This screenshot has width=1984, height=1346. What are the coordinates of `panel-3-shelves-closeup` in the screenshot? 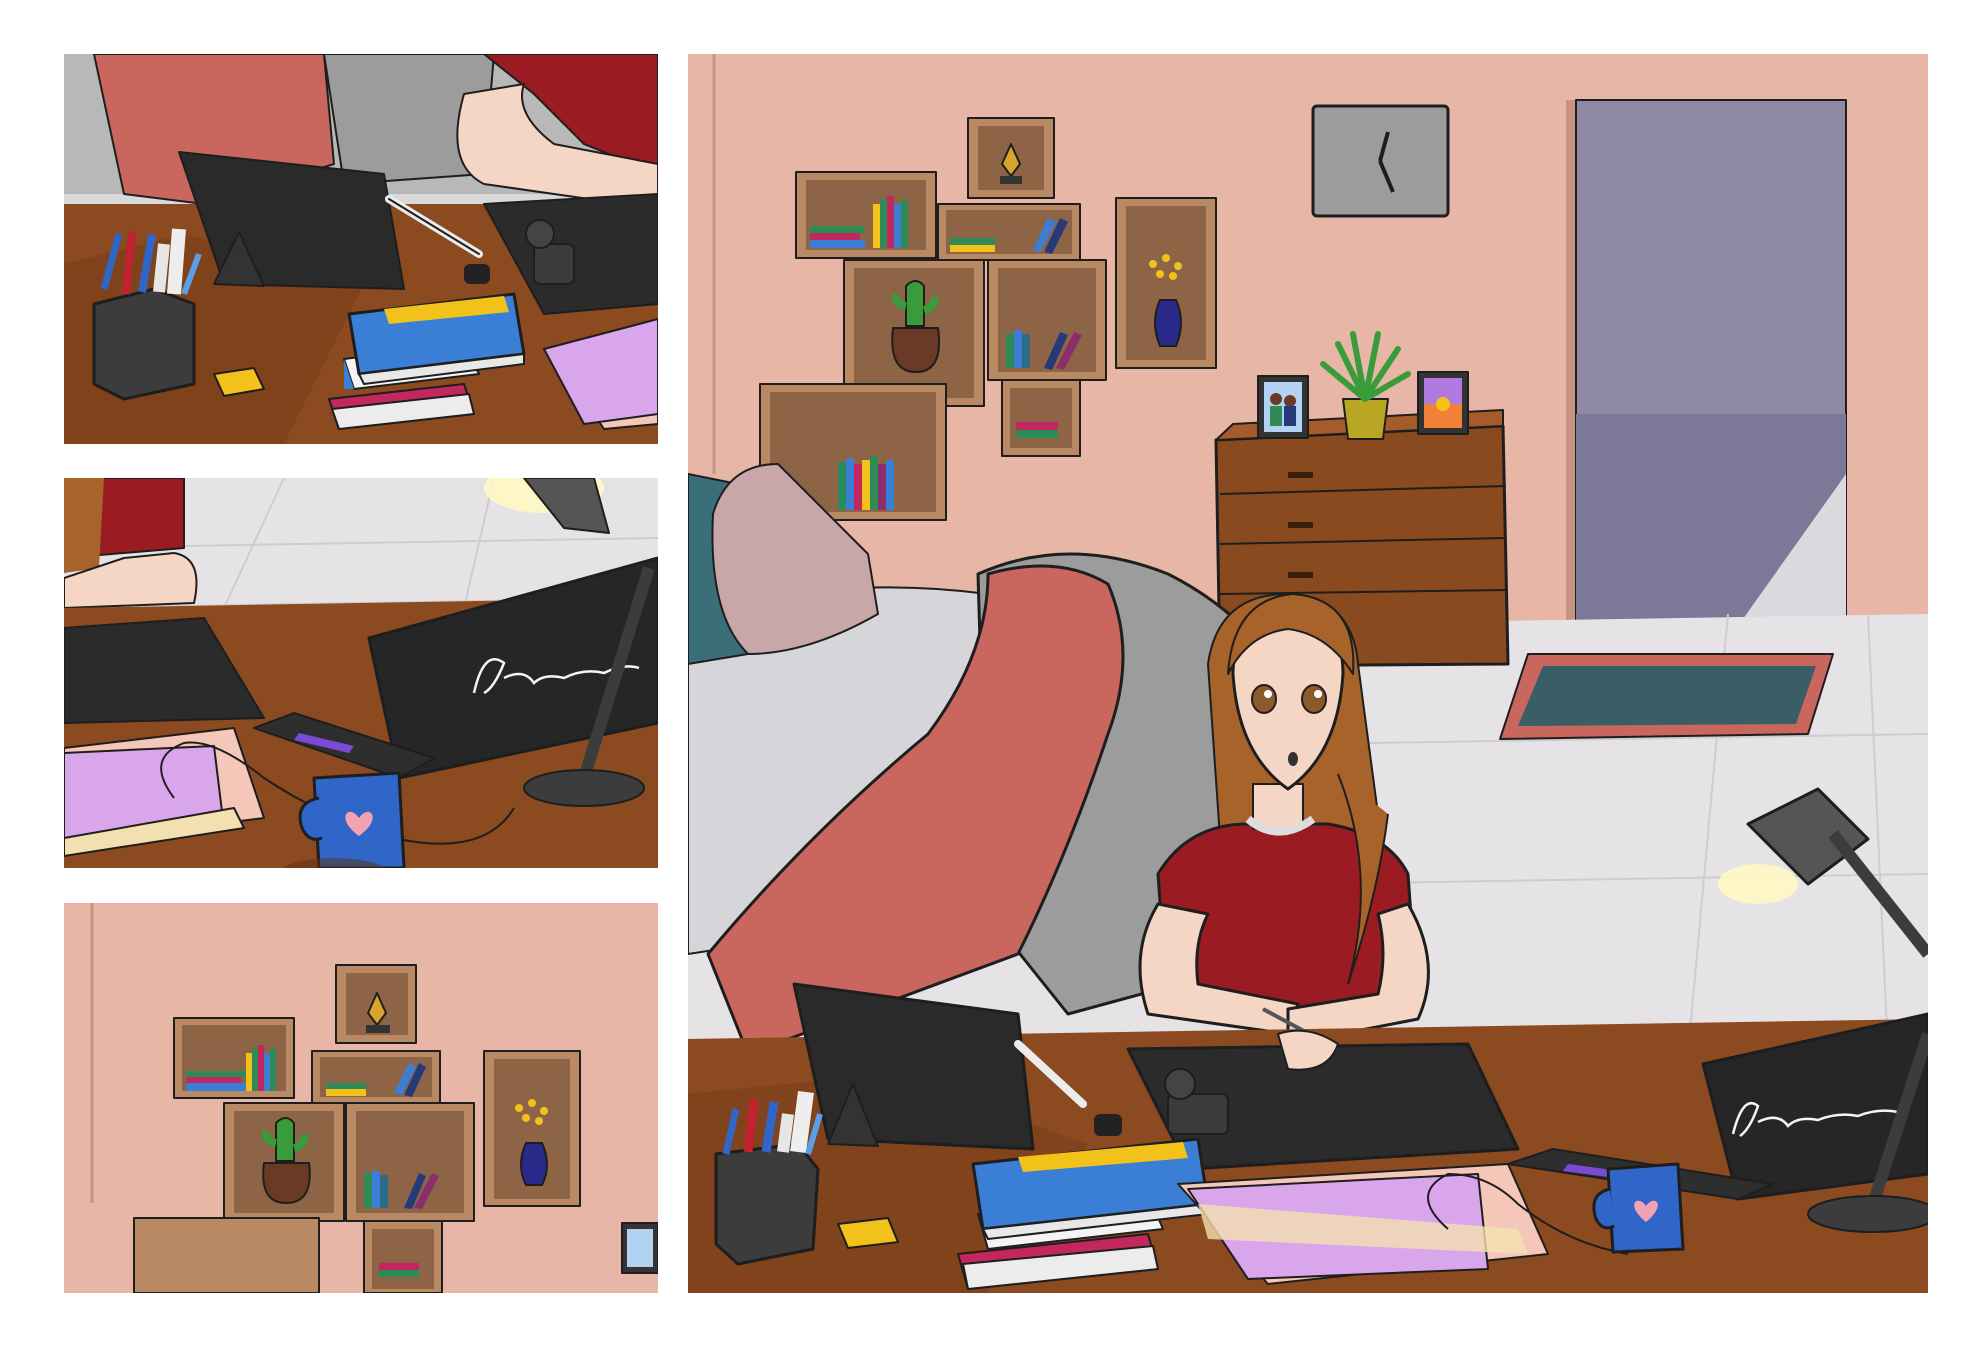 It's located at (361, 1098).